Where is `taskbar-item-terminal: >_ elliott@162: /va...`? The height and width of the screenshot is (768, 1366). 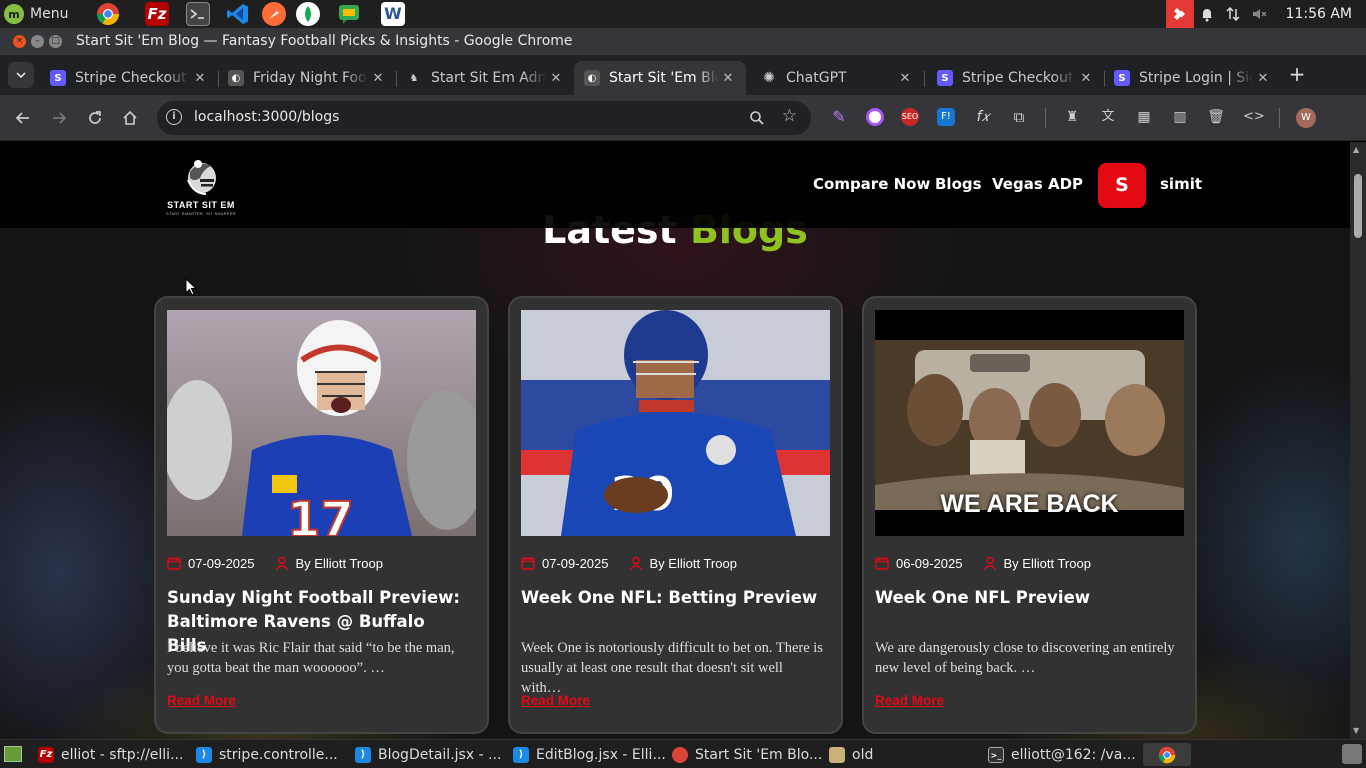
taskbar-item-terminal: >_ elliott@162: /va... is located at coordinates (1059, 754).